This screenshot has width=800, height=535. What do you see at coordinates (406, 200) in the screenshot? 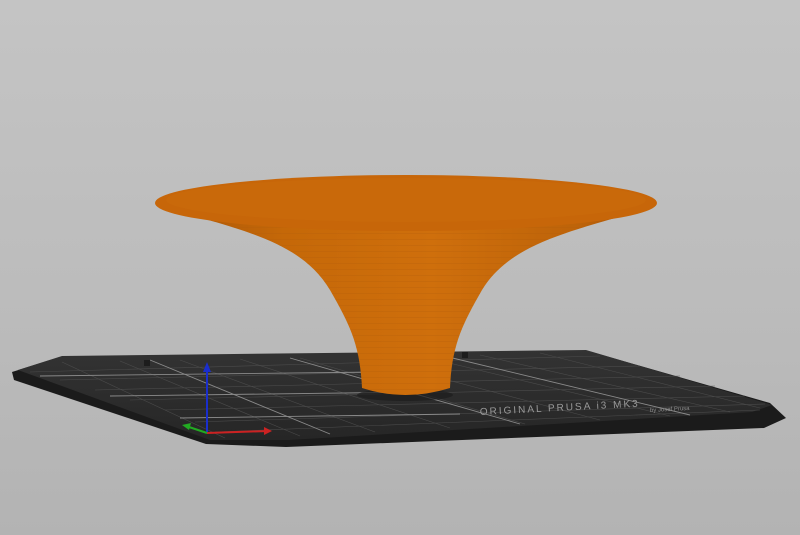
I see `model-top-highlight` at bounding box center [406, 200].